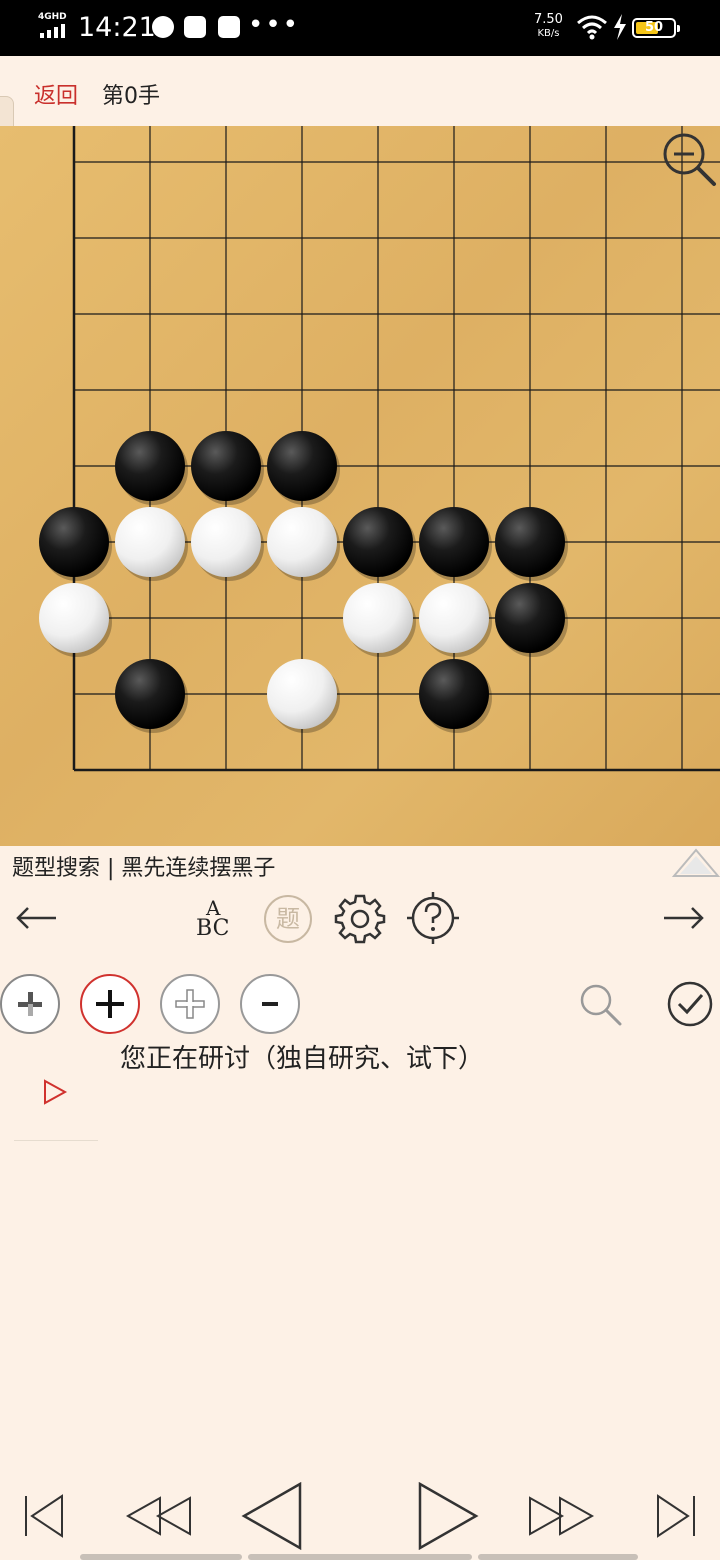  I want to click on first-move-icon, so click(44, 1516).